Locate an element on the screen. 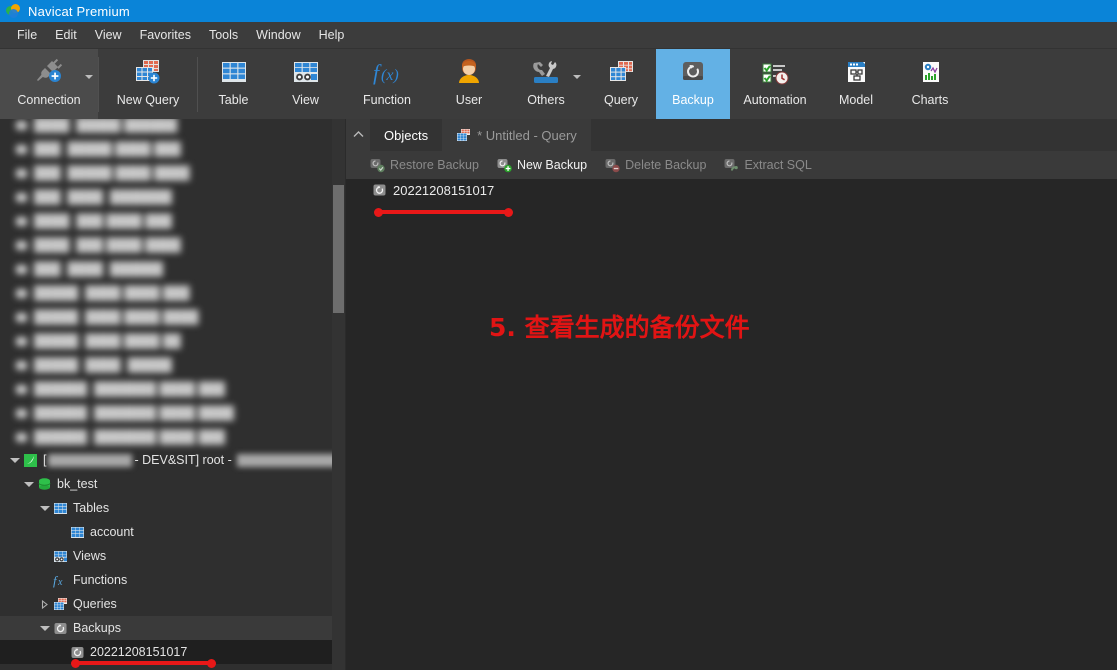  extract-sql-button: Extract SQL is located at coordinates (767, 165).